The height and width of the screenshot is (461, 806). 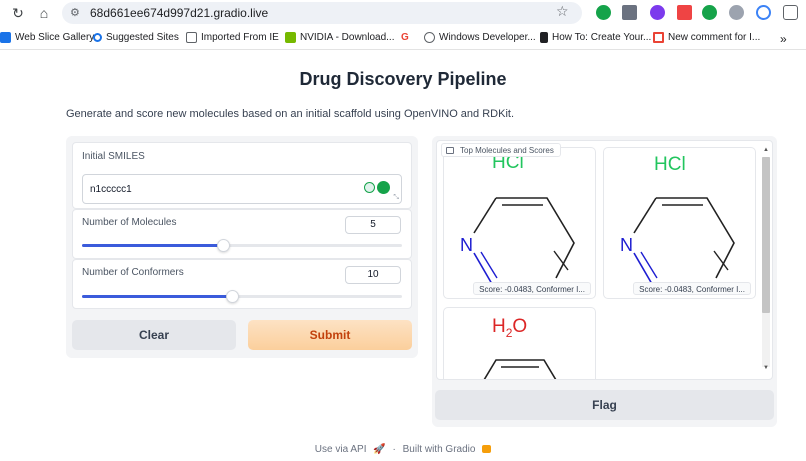 I want to click on page-title: Drug Discovery Pipeline, so click(x=403, y=79).